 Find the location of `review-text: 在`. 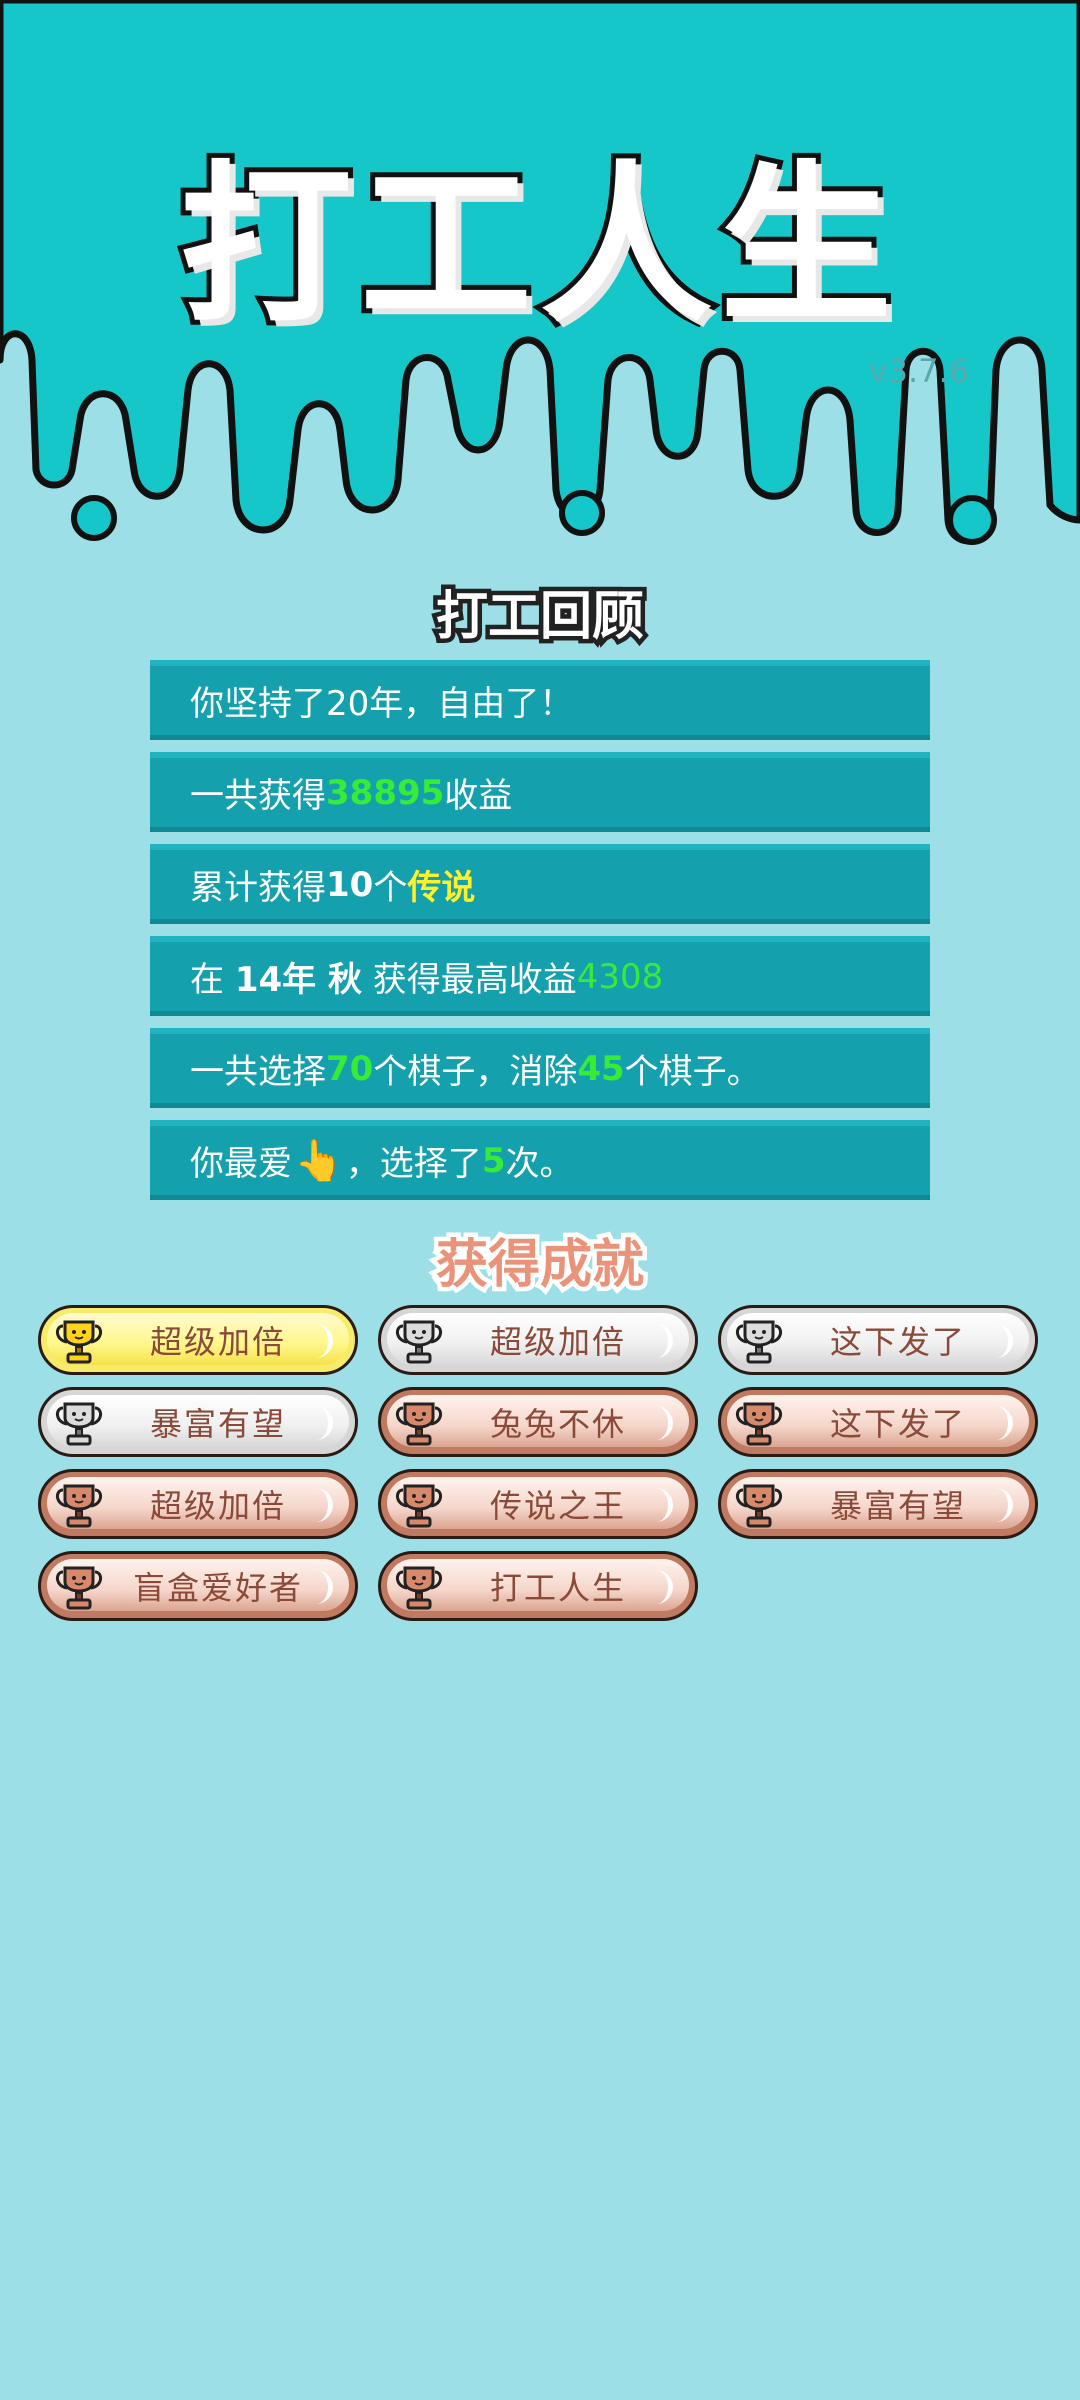

review-text: 在 is located at coordinates (212, 980).